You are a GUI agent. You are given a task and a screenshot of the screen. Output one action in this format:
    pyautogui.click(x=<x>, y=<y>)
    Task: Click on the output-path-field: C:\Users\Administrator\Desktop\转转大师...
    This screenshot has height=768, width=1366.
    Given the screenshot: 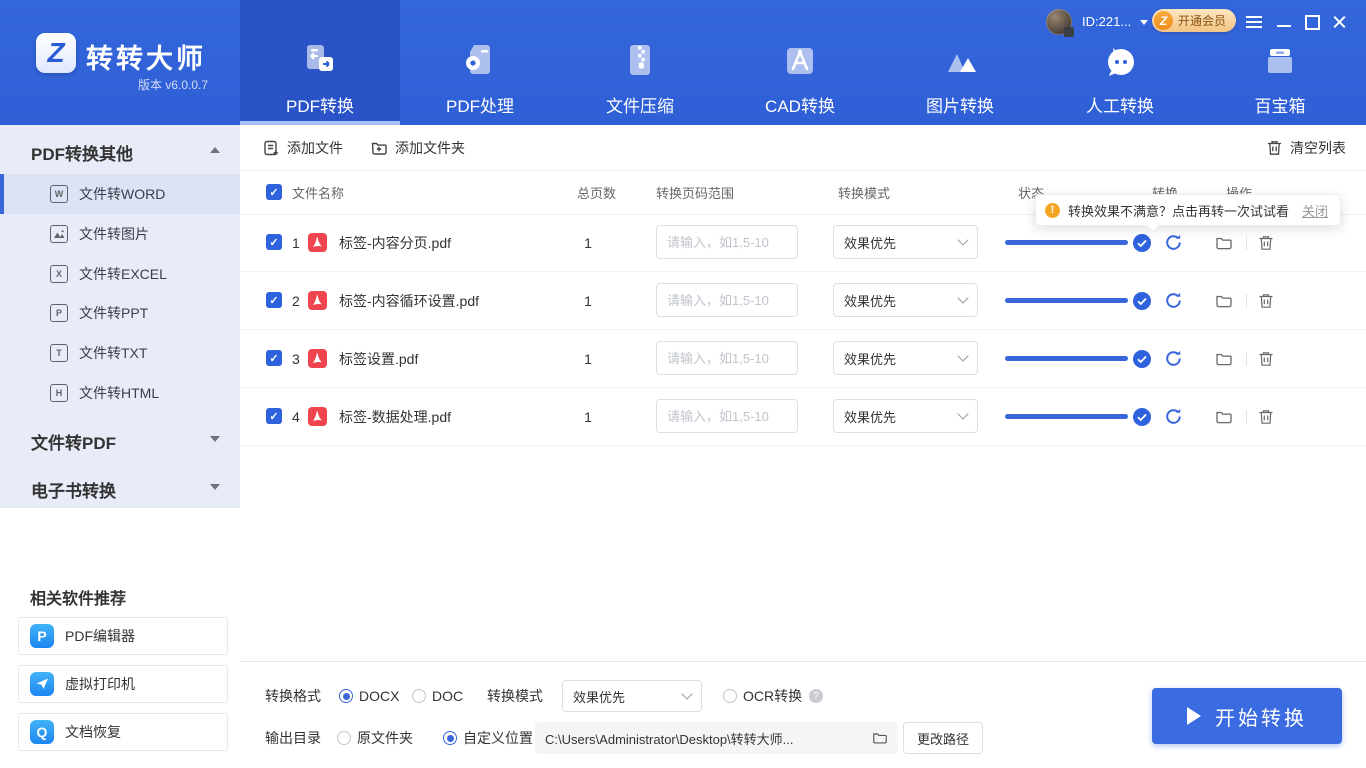 What is the action you would take?
    pyautogui.click(x=716, y=738)
    